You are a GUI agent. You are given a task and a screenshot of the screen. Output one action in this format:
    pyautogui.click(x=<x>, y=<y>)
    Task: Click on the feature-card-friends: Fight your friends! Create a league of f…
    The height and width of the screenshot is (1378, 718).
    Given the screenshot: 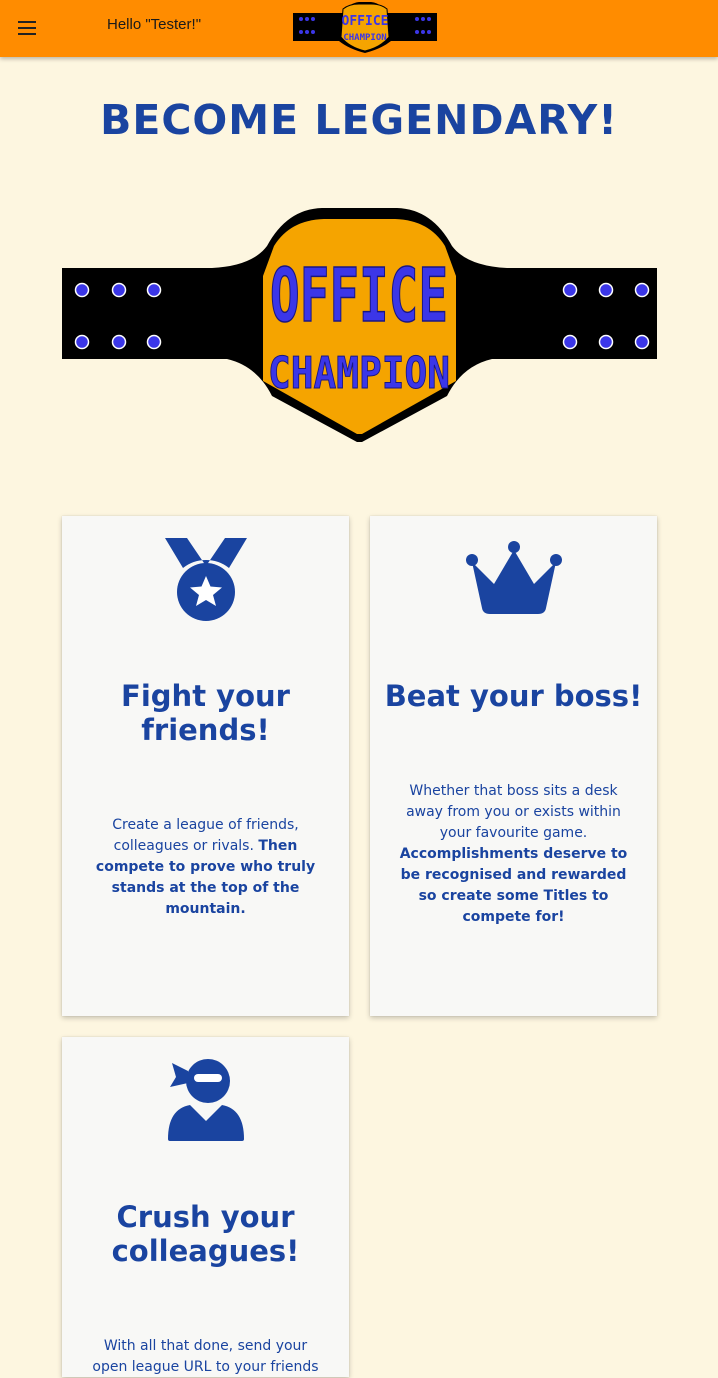 What is the action you would take?
    pyautogui.click(x=205, y=766)
    